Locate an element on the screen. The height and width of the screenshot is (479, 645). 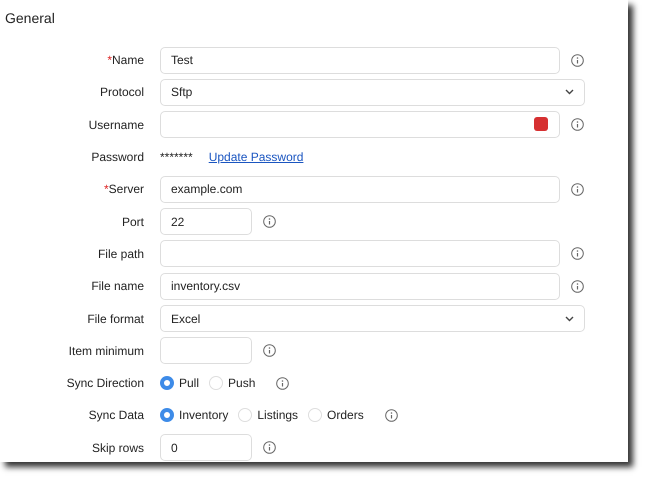
field-label: File path is located at coordinates (120, 254).